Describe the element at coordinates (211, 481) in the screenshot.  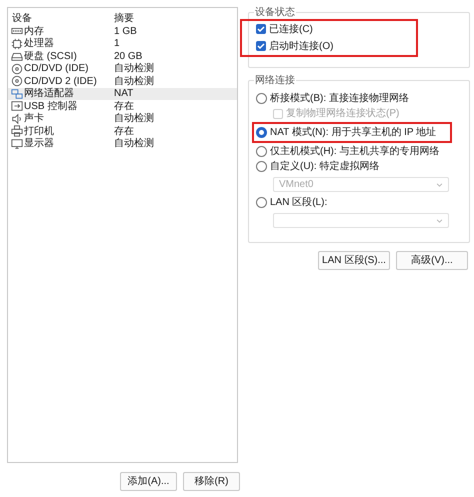
I see `button: 移除(R)` at that location.